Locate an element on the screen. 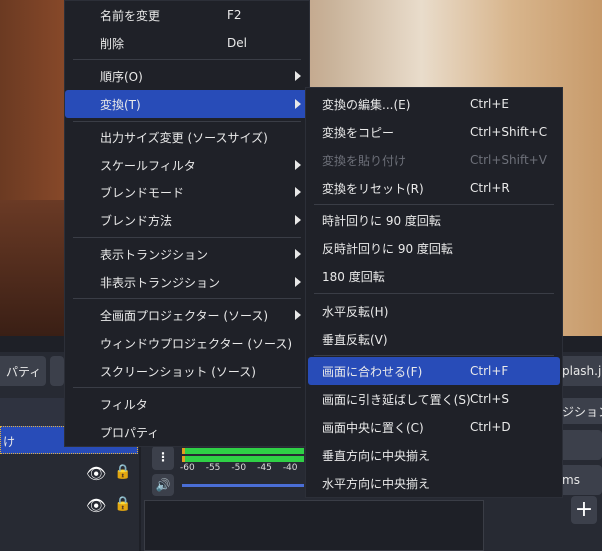 Image resolution: width=602 pixels, height=551 pixels. menu-item: 垂直反転(V) is located at coordinates (434, 339).